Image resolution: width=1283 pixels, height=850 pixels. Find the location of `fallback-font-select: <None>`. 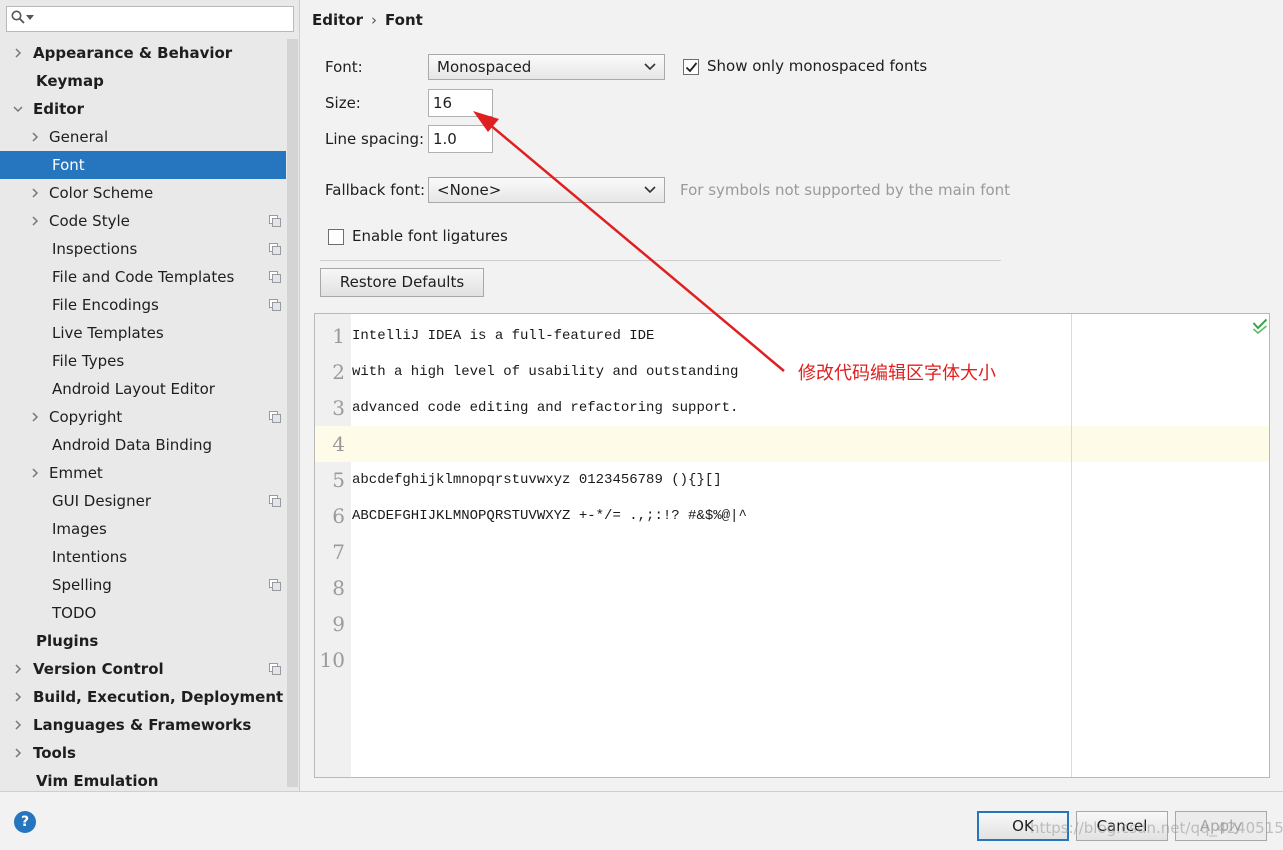

fallback-font-select: <None> is located at coordinates (546, 190).